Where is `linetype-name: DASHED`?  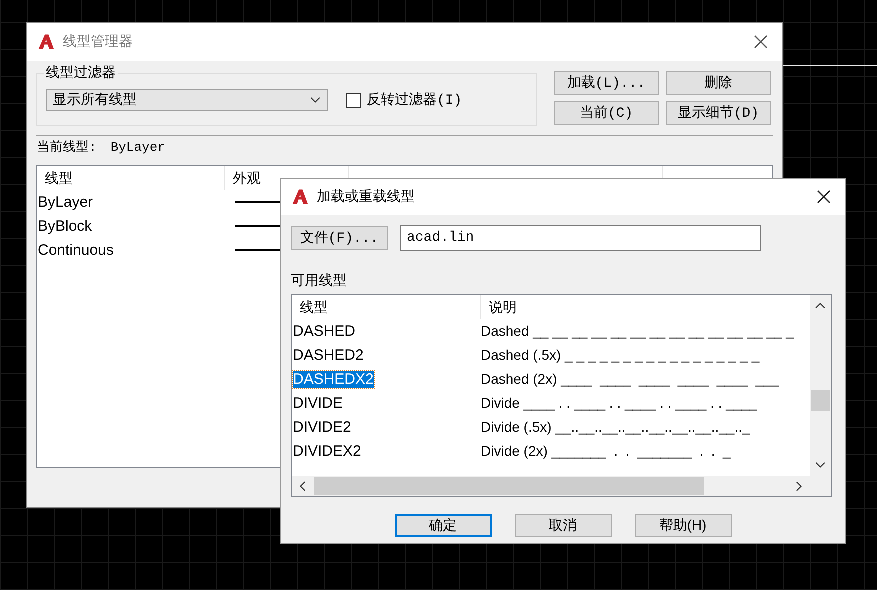
linetype-name: DASHED is located at coordinates (324, 331).